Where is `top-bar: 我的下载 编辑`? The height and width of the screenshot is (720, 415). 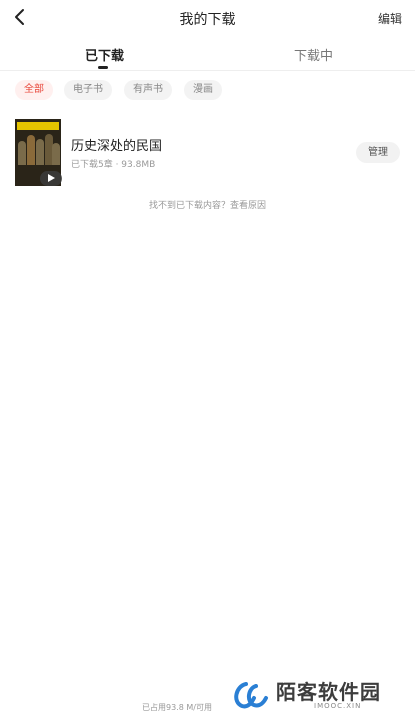
top-bar: 我的下载 编辑 is located at coordinates (207, 18).